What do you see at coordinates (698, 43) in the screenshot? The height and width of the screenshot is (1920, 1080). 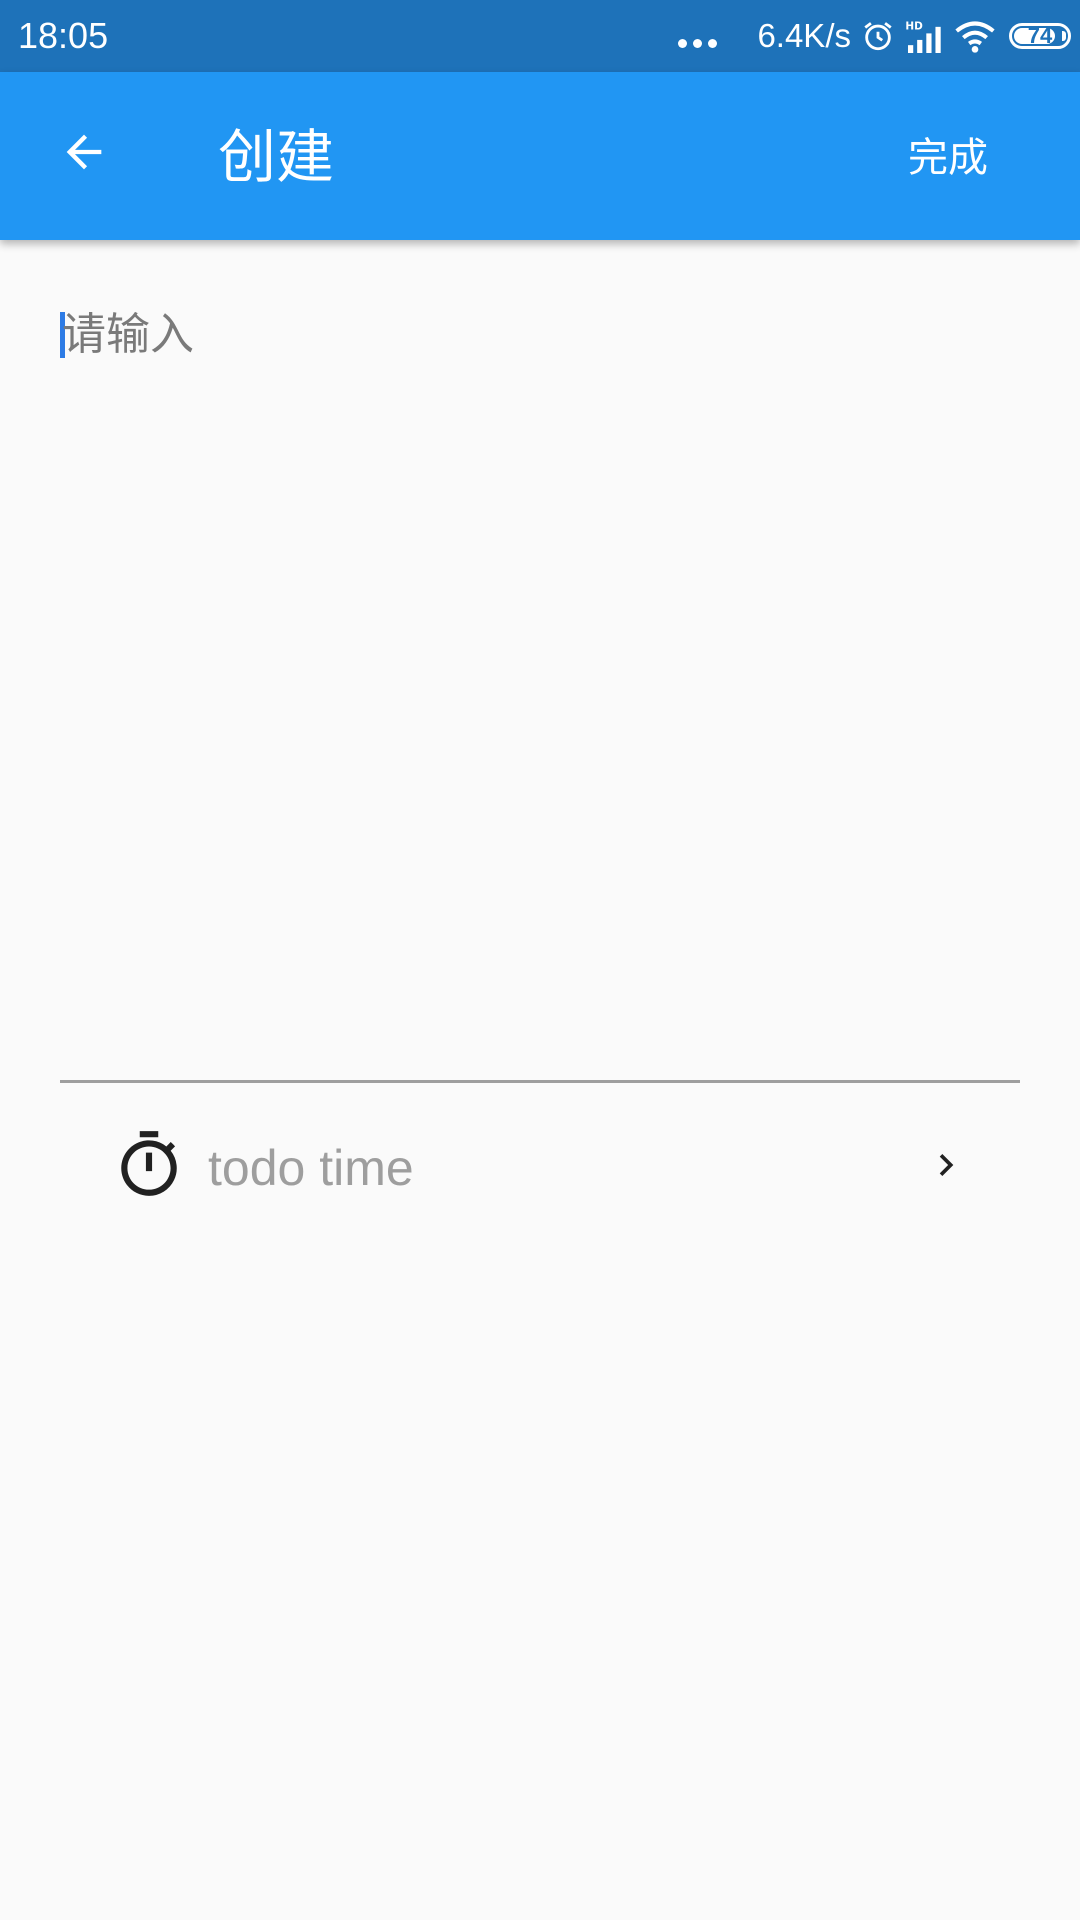 I see `more-dots-icon` at bounding box center [698, 43].